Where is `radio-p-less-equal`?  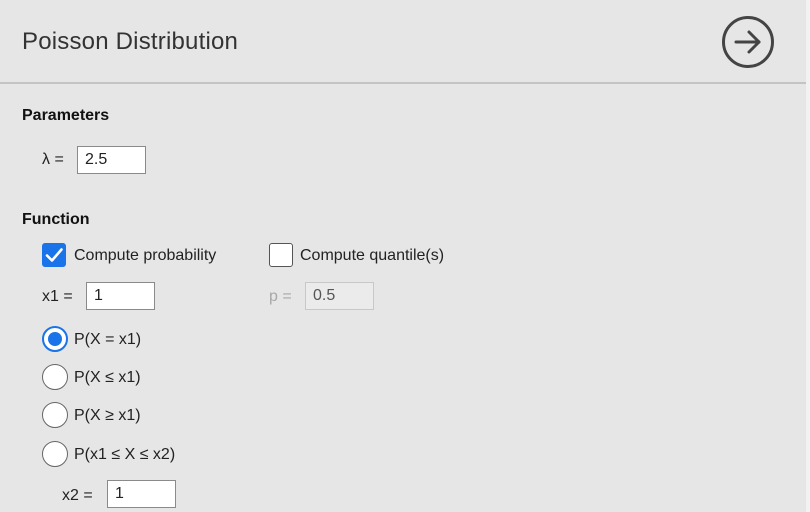
radio-p-less-equal is located at coordinates (55, 377).